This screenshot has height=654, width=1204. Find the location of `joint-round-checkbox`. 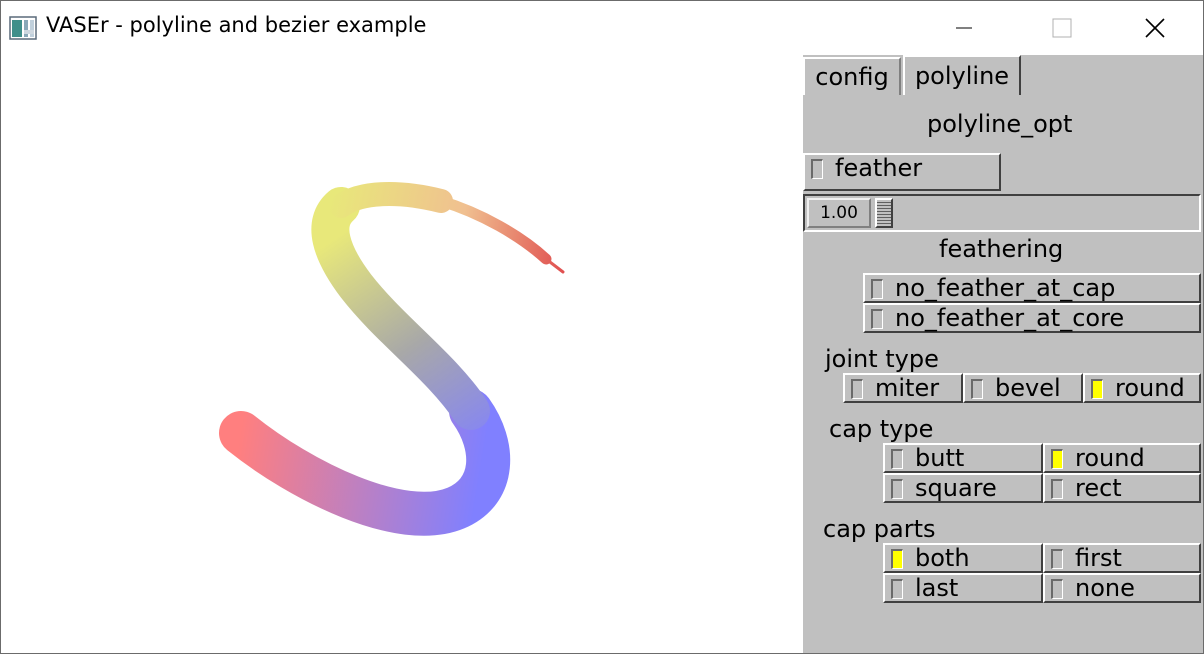

joint-round-checkbox is located at coordinates (1097, 389).